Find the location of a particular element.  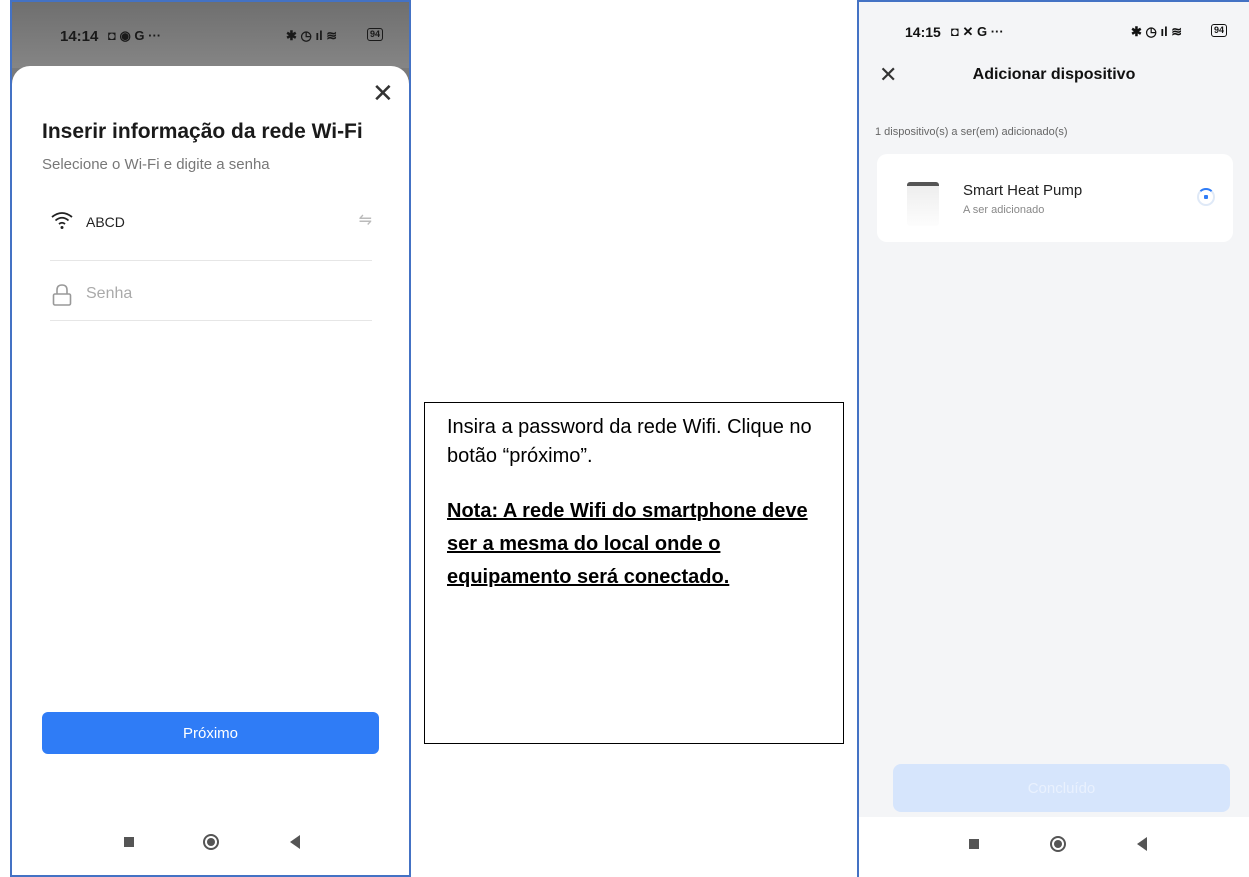

device-card: Smart Heat Pump A ser adicionado is located at coordinates (1055, 198).